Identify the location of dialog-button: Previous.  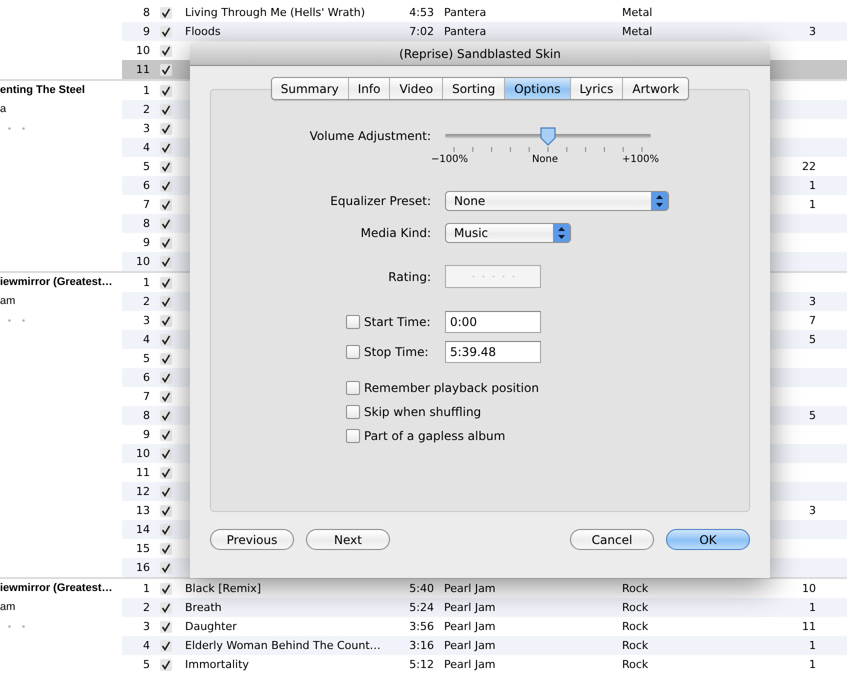
(252, 539).